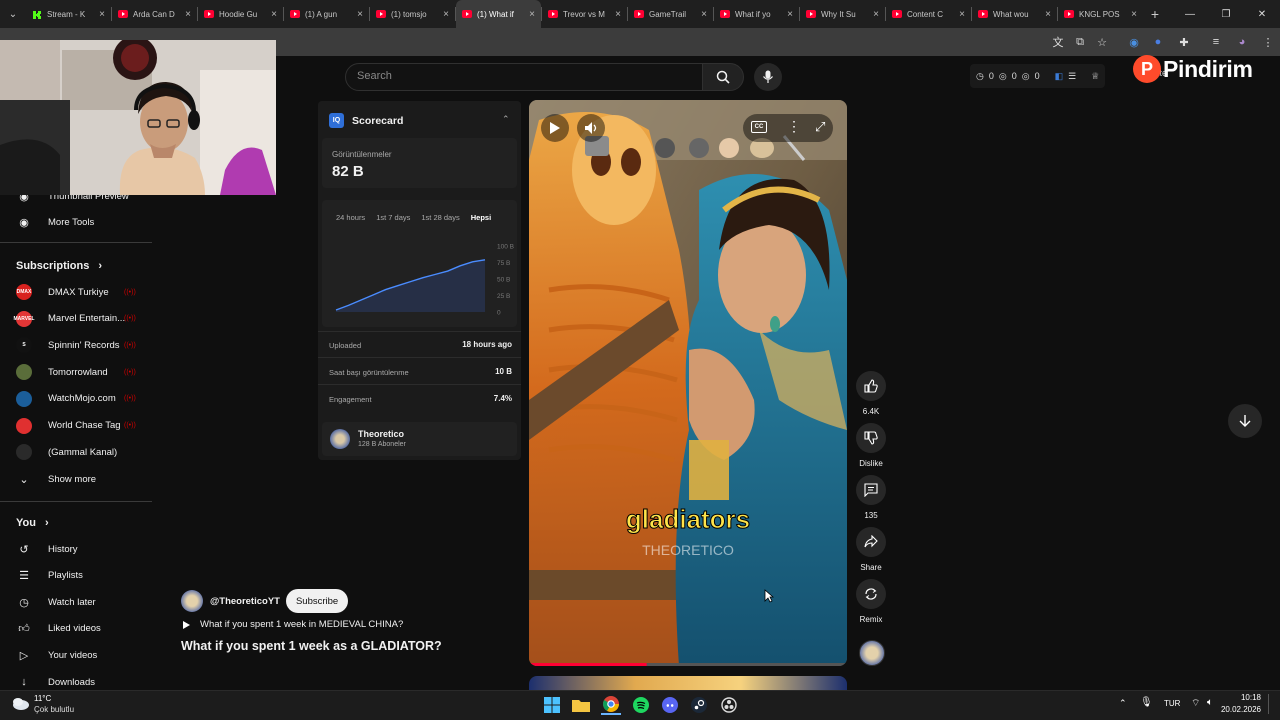 The width and height of the screenshot is (1280, 720). Describe the element at coordinates (32, 523) in the screenshot. I see `you-heading: You ›` at that location.